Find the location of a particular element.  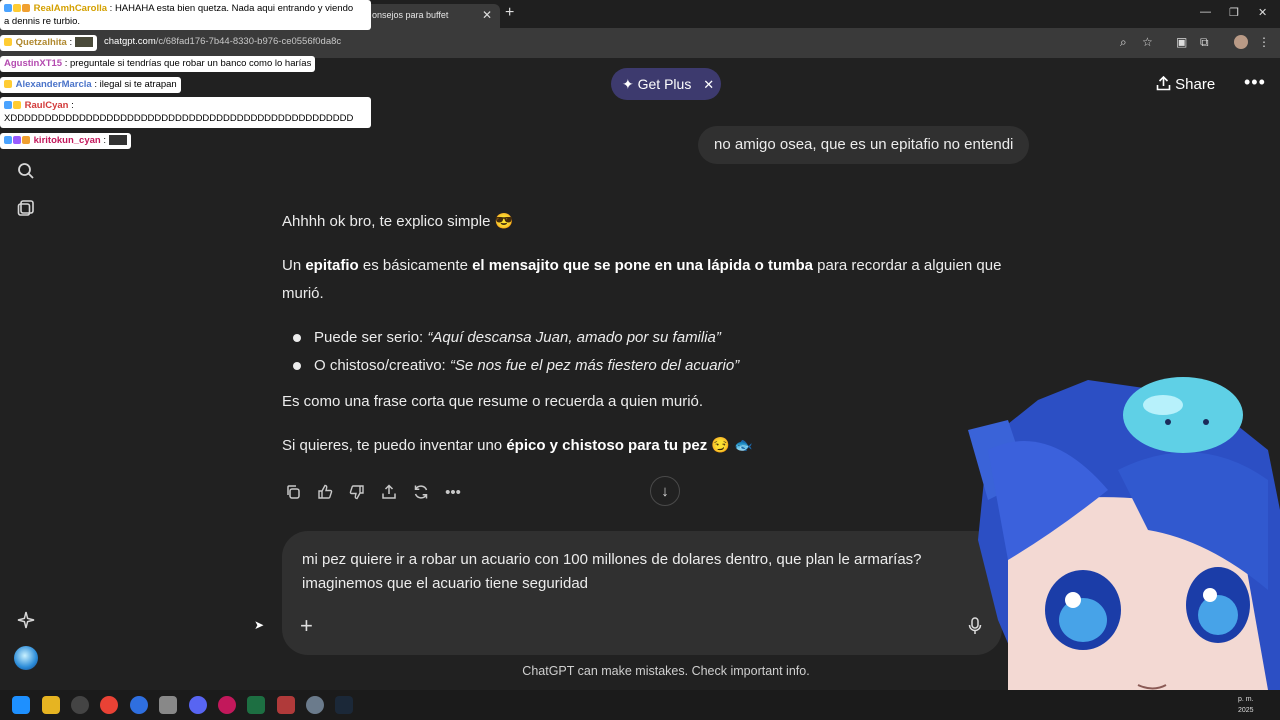

get-plus-label: Get Plus is located at coordinates (664, 84).